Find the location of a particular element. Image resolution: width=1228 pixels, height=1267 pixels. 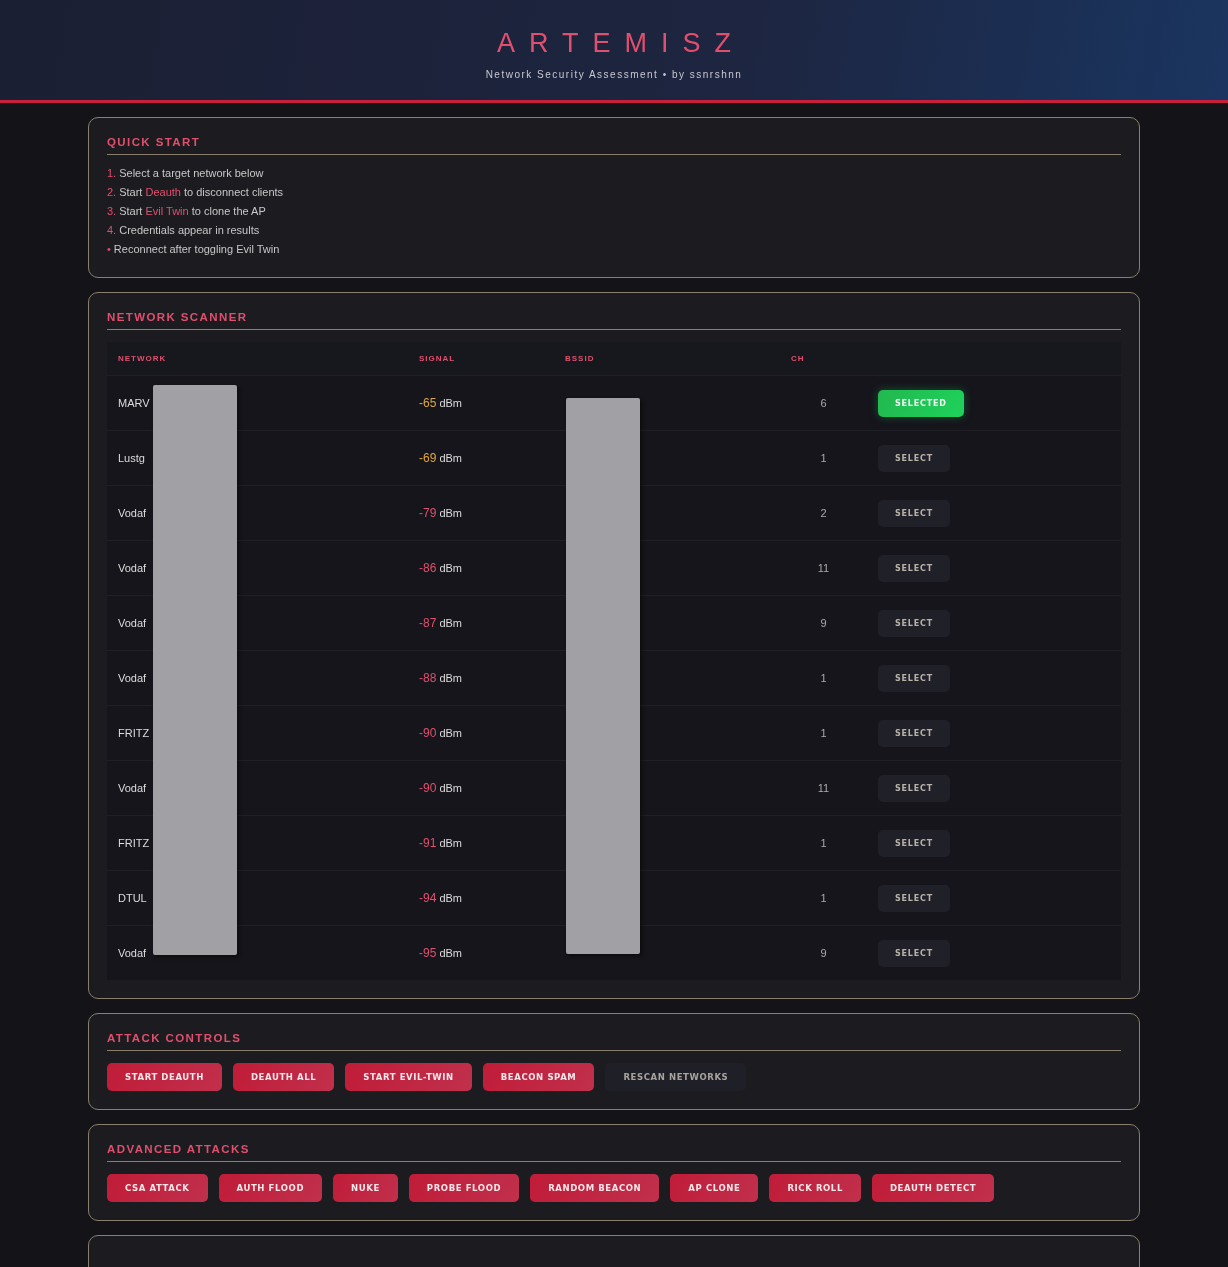

step-marker: 4. is located at coordinates (112, 230).